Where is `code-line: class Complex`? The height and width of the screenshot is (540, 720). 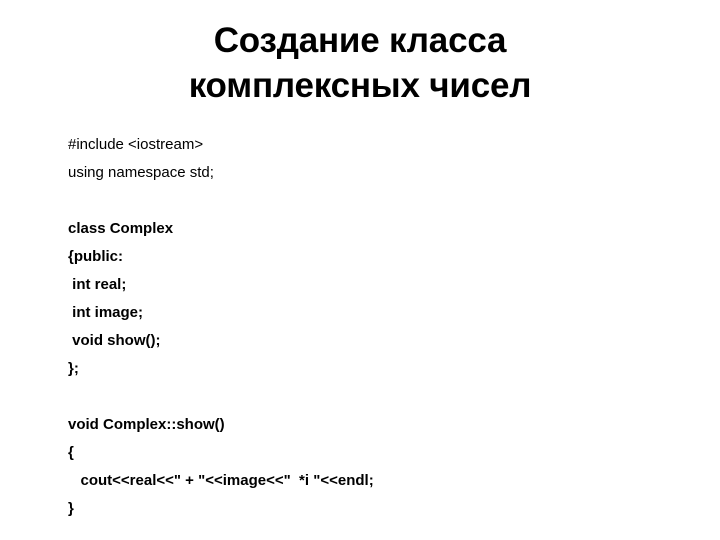 code-line: class Complex is located at coordinates (121, 228).